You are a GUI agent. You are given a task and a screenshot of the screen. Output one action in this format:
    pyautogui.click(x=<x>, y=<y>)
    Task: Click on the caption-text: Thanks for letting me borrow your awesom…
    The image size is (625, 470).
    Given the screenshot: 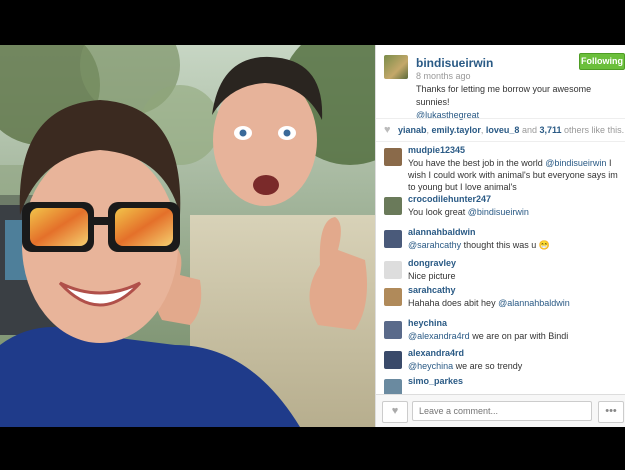 What is the action you would take?
    pyautogui.click(x=504, y=95)
    